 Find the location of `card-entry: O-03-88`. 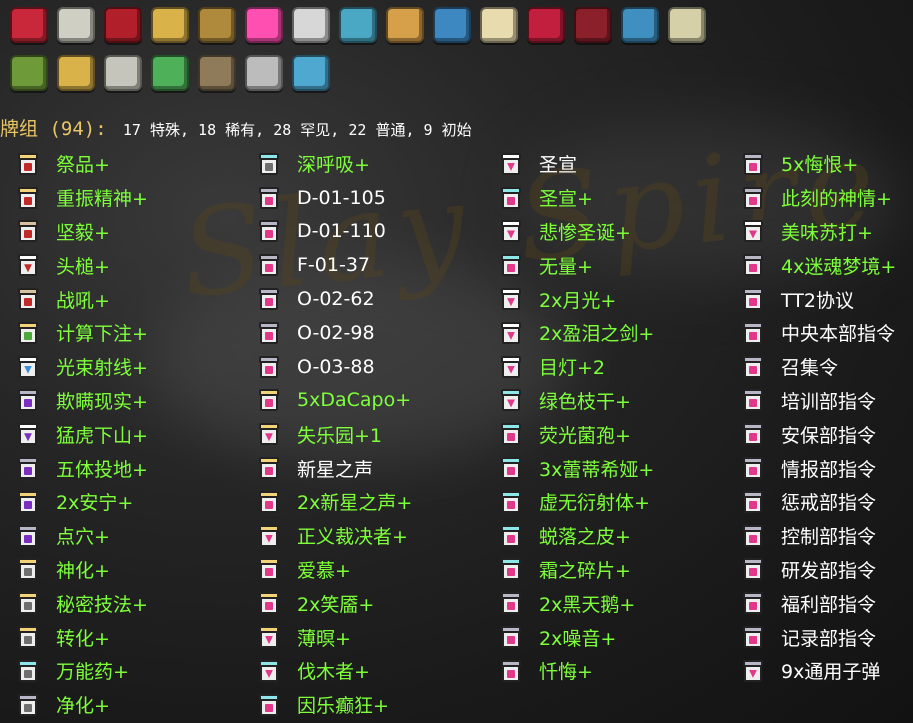

card-entry: O-03-88 is located at coordinates (326, 367).